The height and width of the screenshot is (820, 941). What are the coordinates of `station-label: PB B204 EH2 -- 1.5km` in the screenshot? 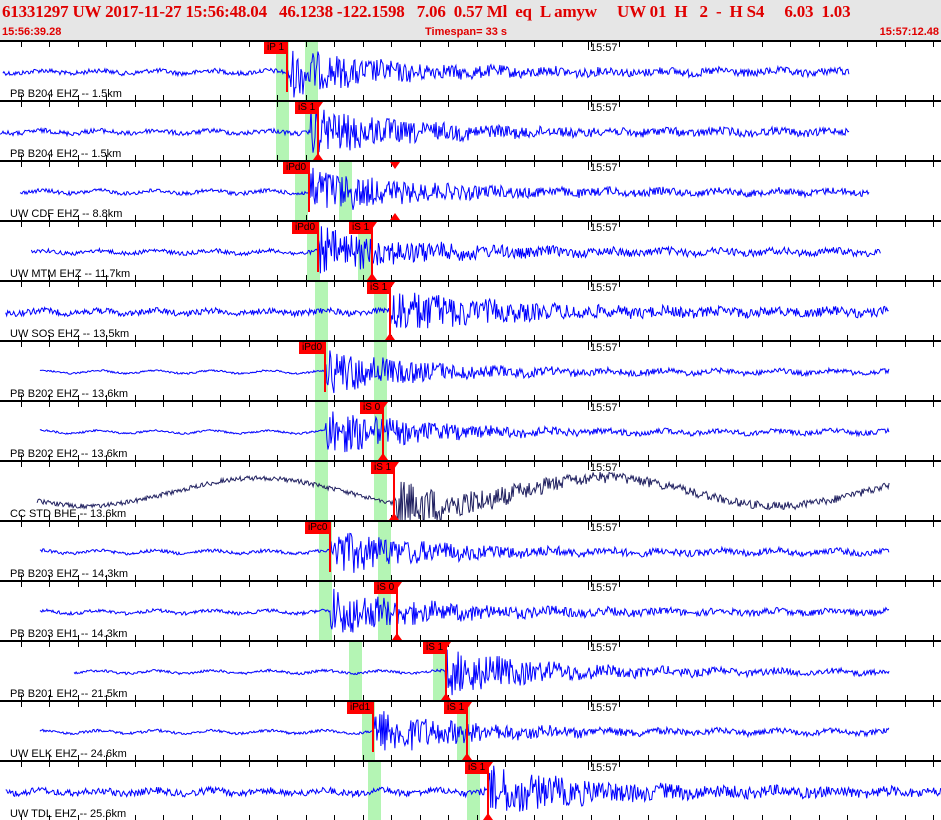 It's located at (66, 154).